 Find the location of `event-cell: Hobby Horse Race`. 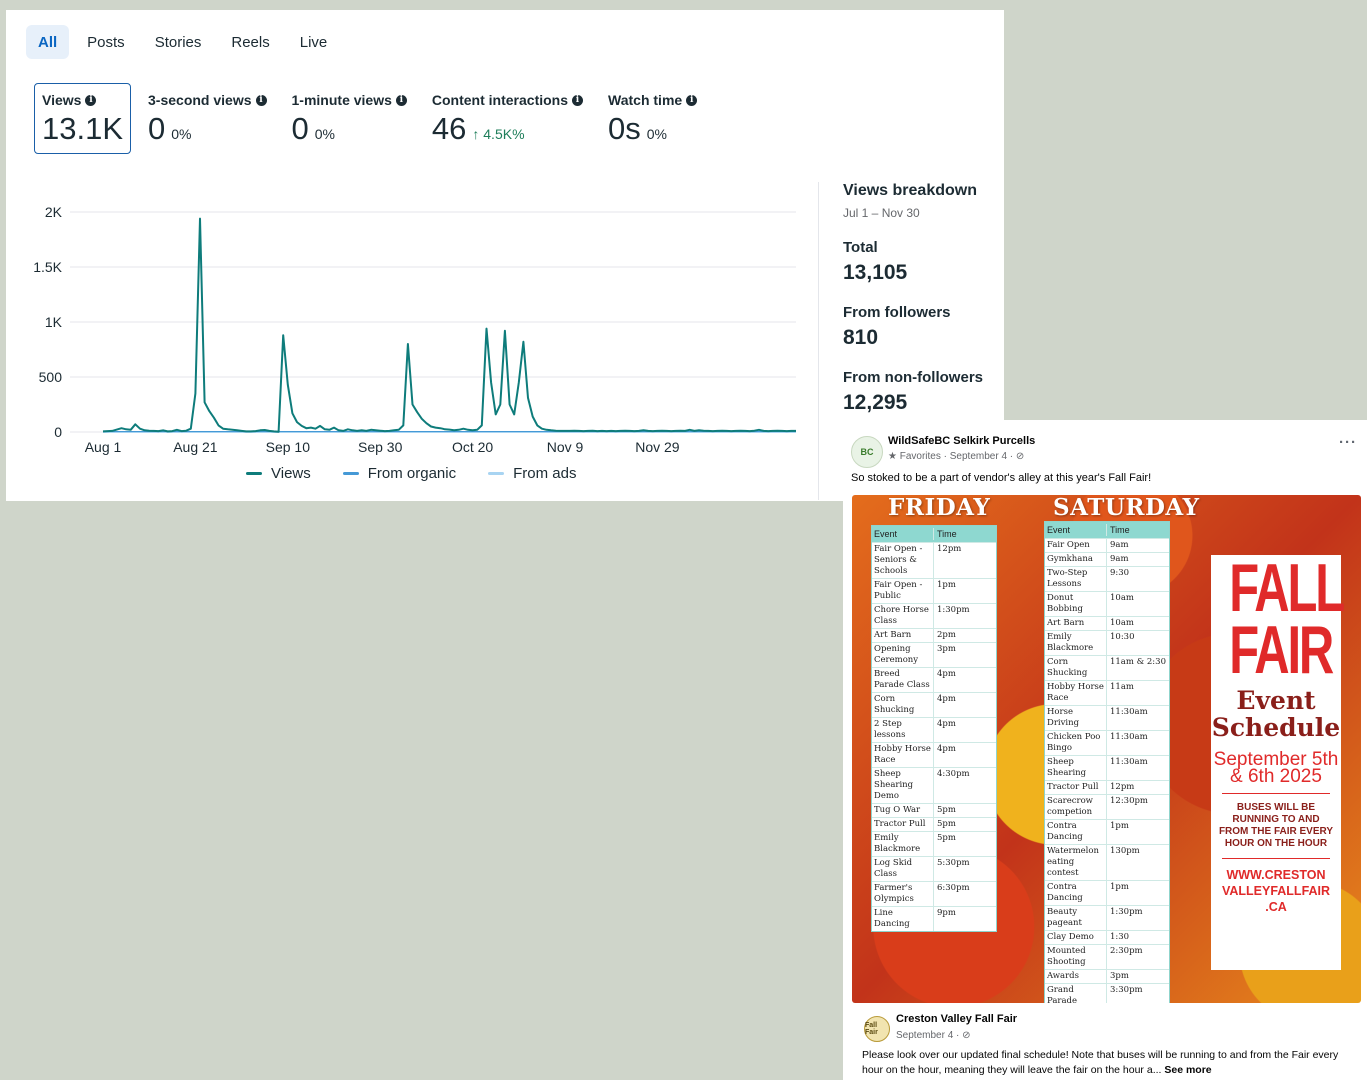

event-cell: Hobby Horse Race is located at coordinates (903, 755).